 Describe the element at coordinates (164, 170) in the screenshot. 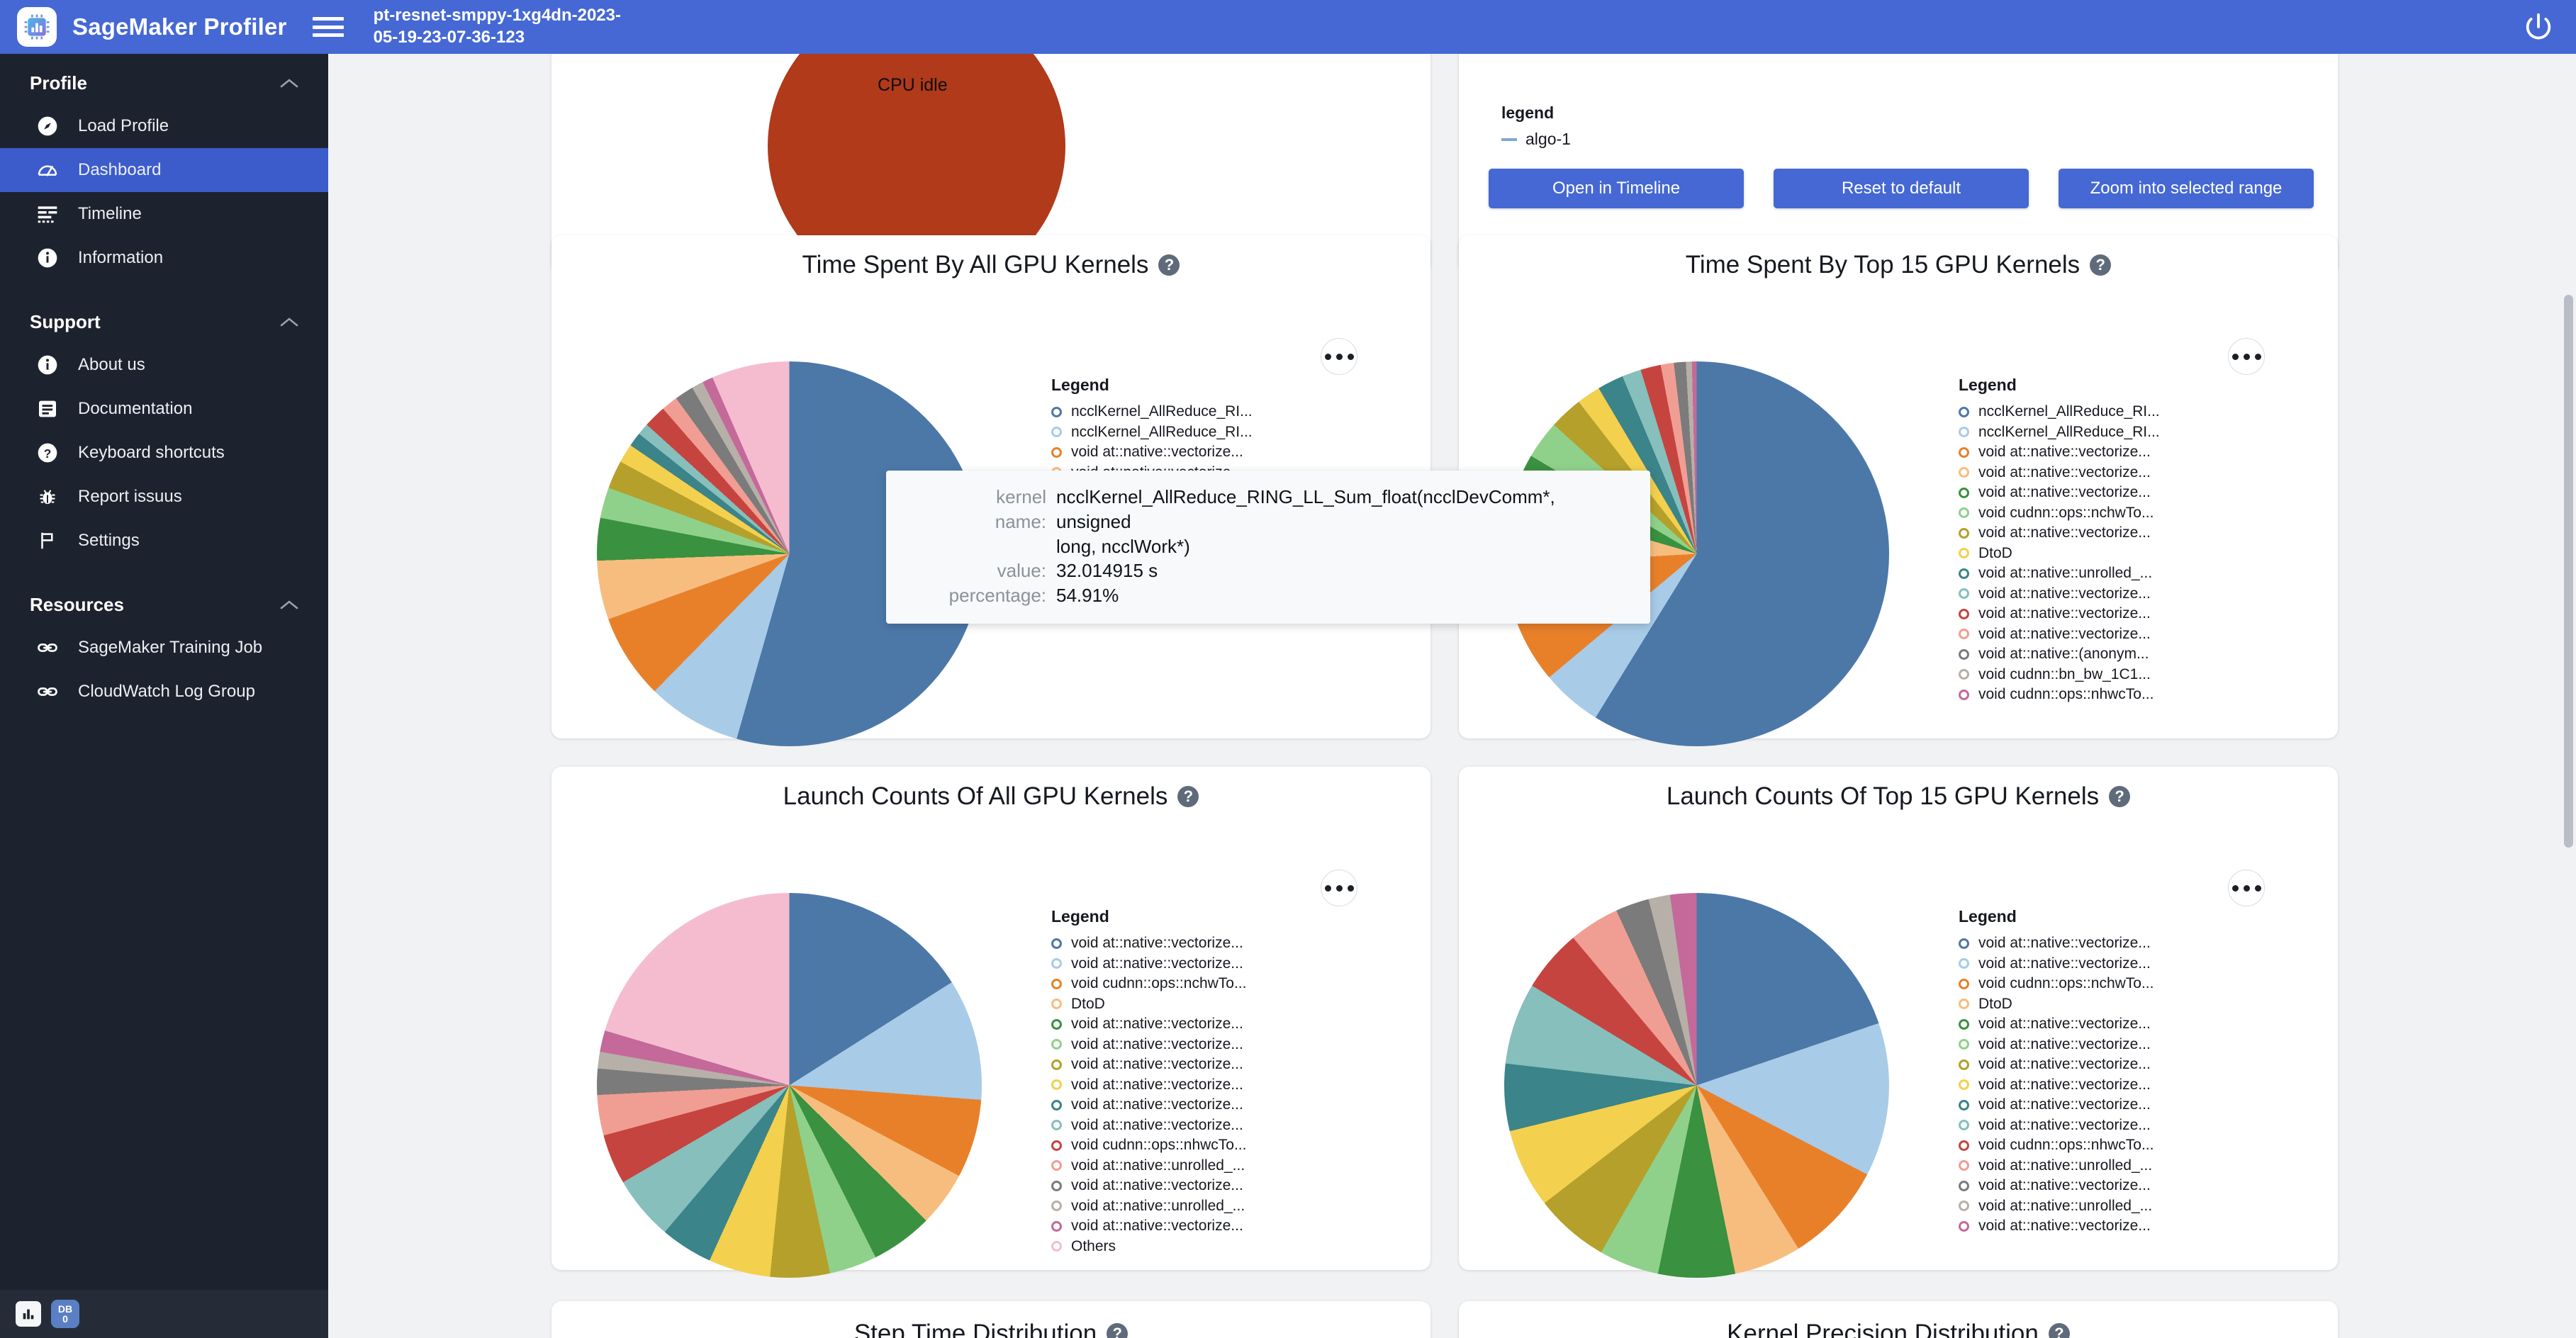

I see `sidebar-item-dashboard: Dashboard` at that location.